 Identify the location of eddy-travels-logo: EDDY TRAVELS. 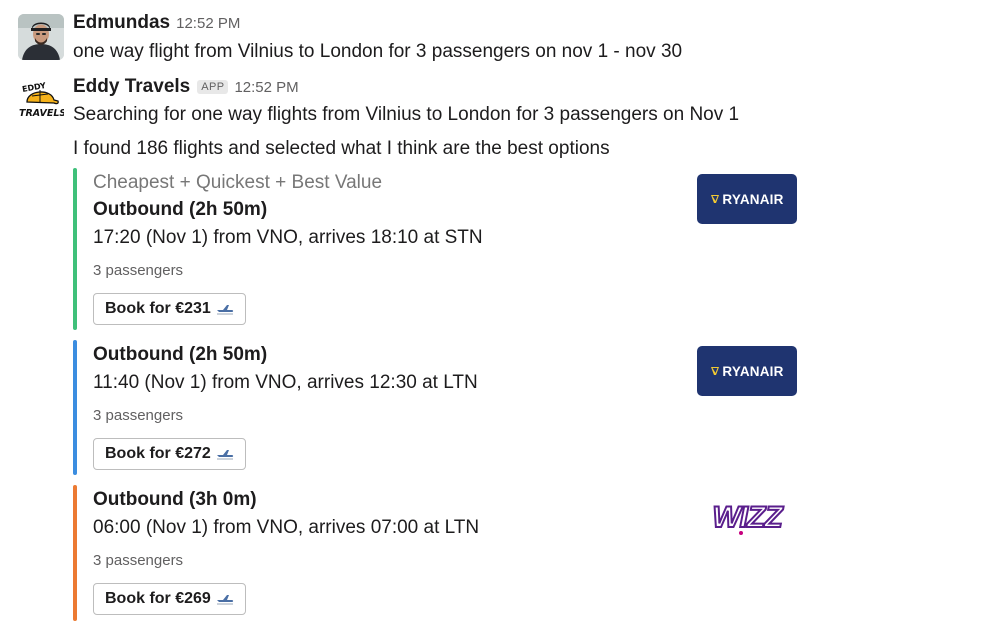
(41, 99).